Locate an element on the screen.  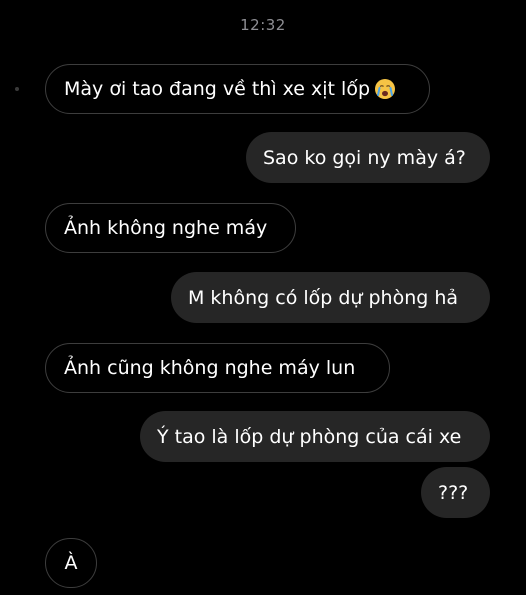
message-bubble-incoming: À is located at coordinates (71, 563).